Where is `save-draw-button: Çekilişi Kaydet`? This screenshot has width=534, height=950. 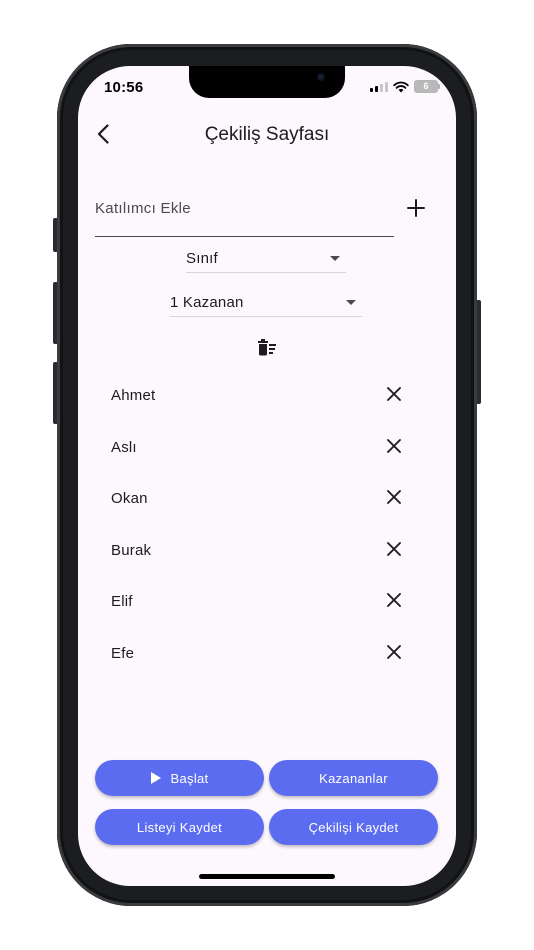
save-draw-button: Çekilişi Kaydet is located at coordinates (353, 827).